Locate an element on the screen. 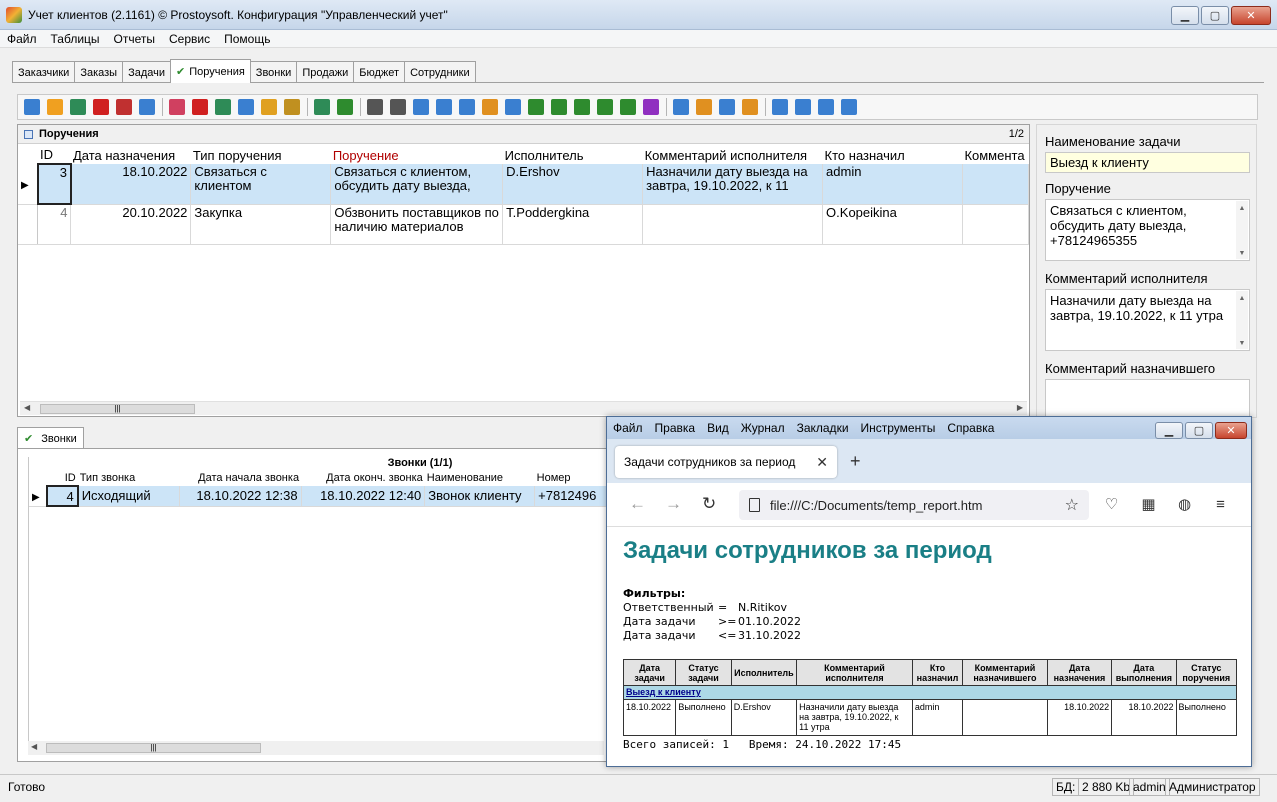  browser-menu-file: Файл is located at coordinates (628, 428).